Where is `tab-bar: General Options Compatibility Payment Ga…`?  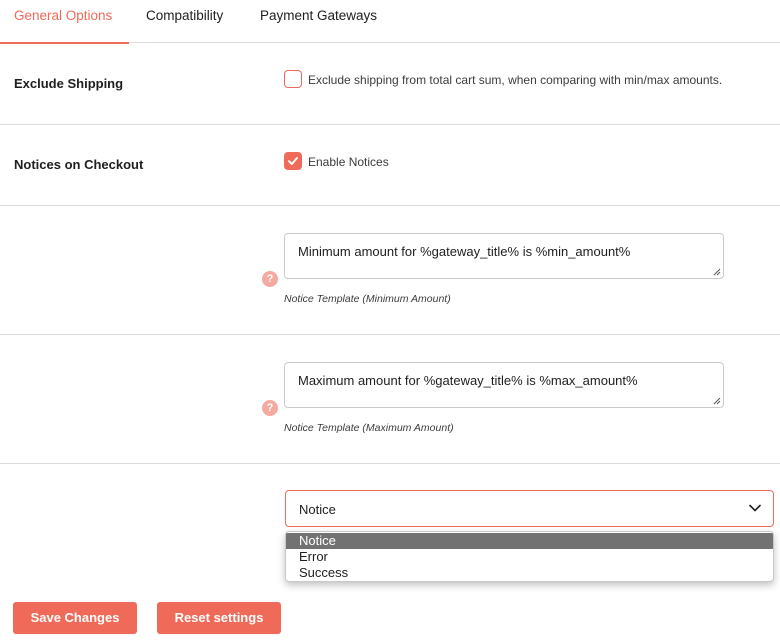
tab-bar: General Options Compatibility Payment Ga… is located at coordinates (390, 22).